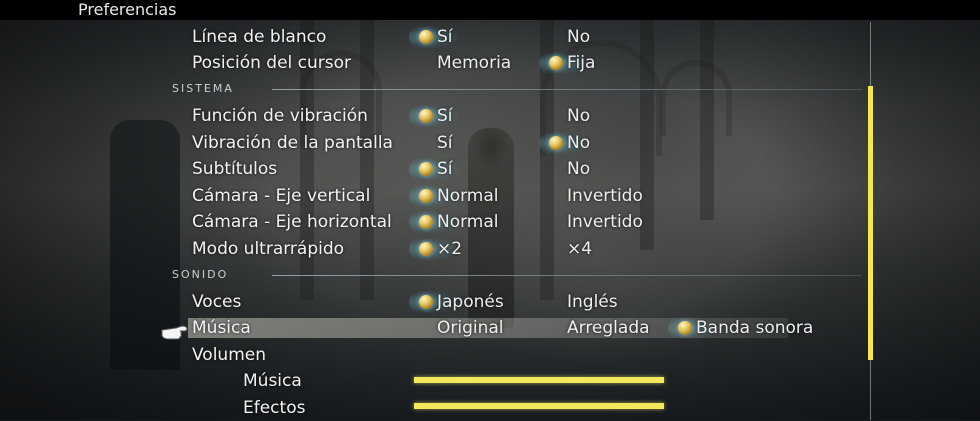 Image resolution: width=980 pixels, height=421 pixels. Describe the element at coordinates (280, 116) in the screenshot. I see `setting-label: Función de vibración` at that location.